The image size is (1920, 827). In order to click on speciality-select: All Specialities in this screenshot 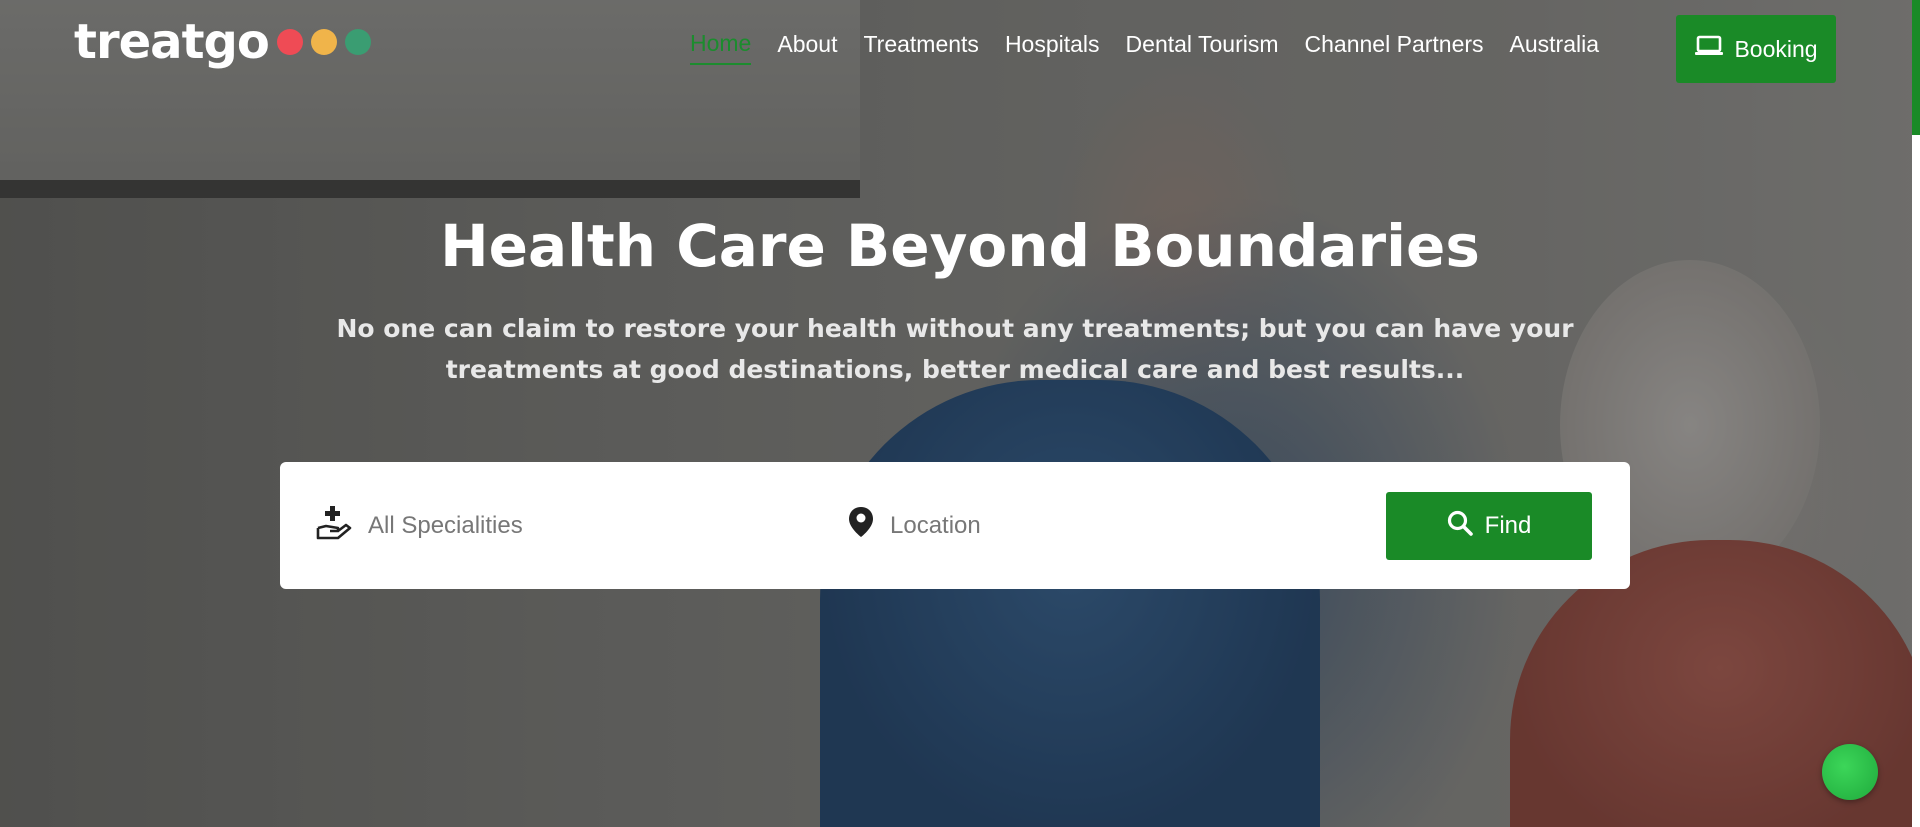, I will do `click(556, 525)`.